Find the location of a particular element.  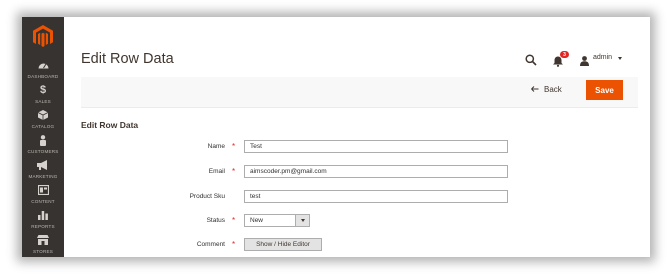

save-button: Save is located at coordinates (604, 90).